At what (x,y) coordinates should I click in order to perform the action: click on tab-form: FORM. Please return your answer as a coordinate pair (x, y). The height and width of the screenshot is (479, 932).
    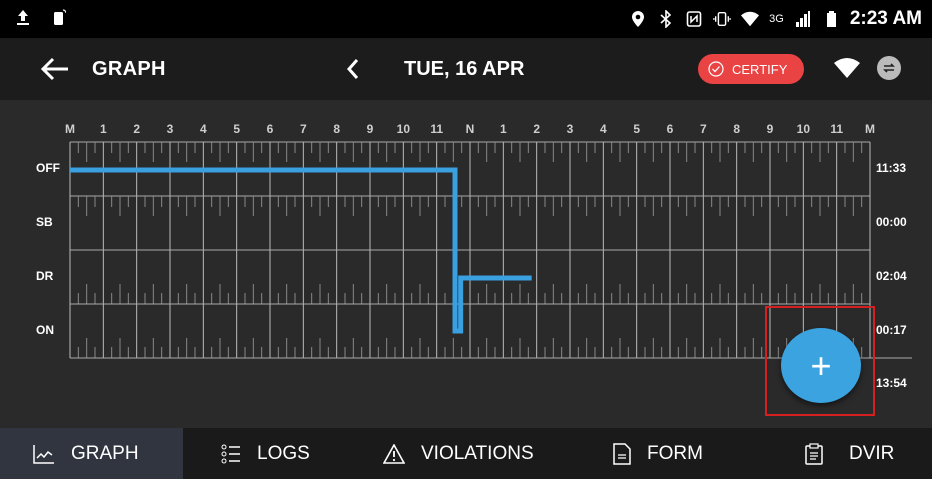
    Looking at the image, I should click on (675, 453).